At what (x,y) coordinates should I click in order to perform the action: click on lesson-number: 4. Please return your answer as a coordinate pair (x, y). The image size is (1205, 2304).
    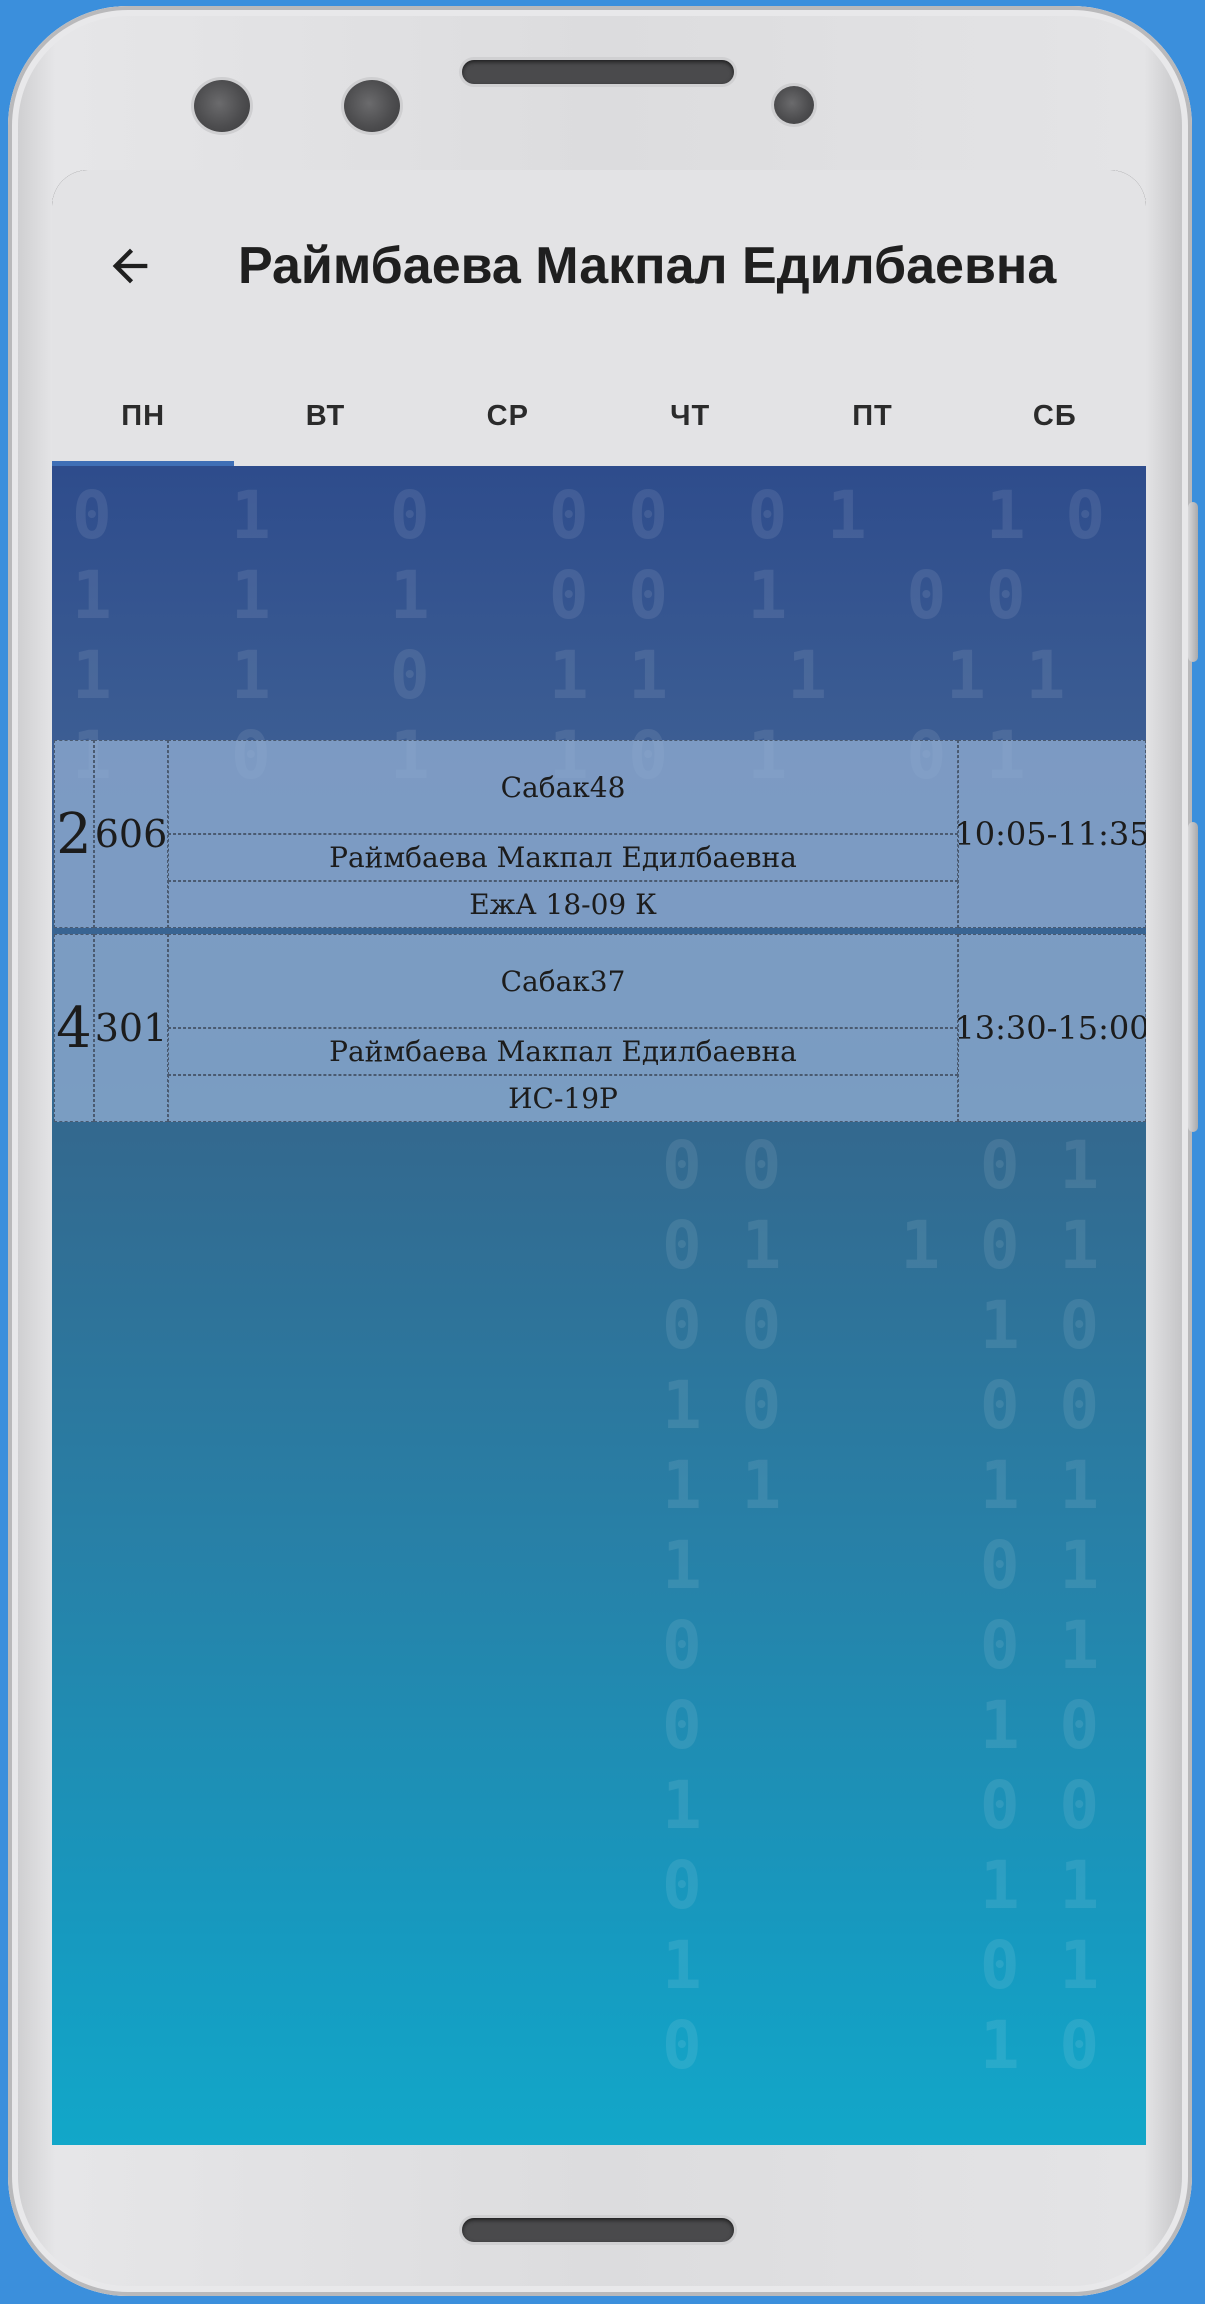
    Looking at the image, I should click on (74, 1028).